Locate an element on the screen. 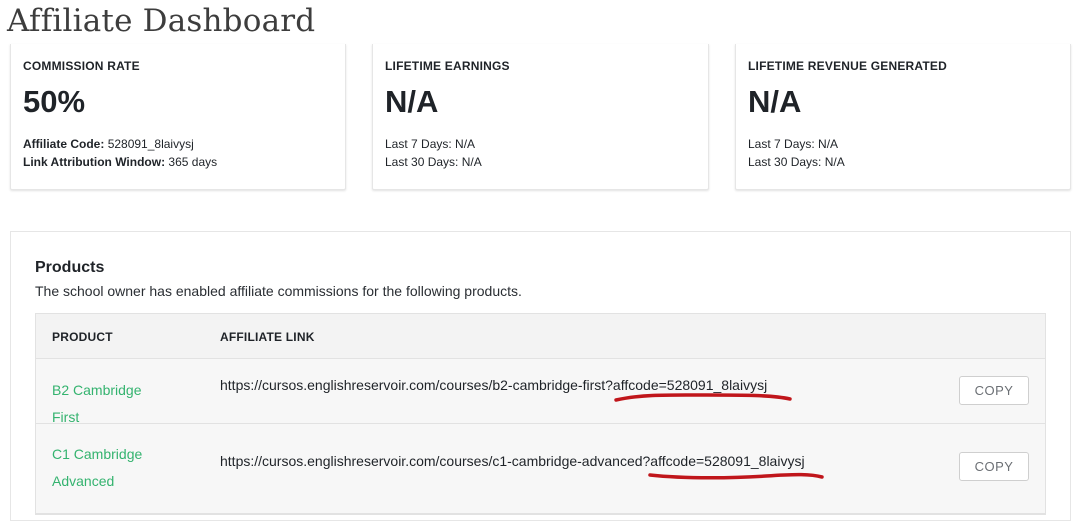  table-header: PRODUCT AFFILIATE LINK is located at coordinates (540, 336).